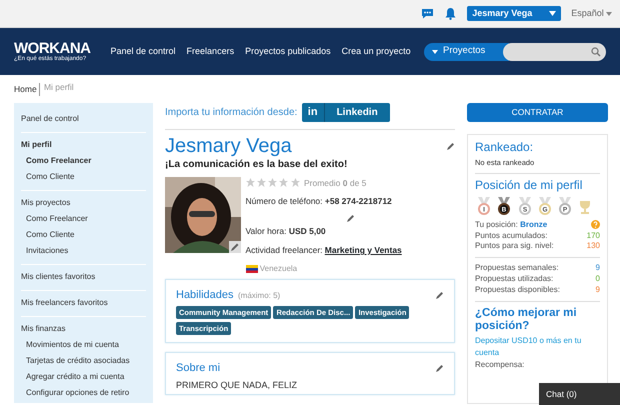  I want to click on breadcrumb-link: Home, so click(25, 89).